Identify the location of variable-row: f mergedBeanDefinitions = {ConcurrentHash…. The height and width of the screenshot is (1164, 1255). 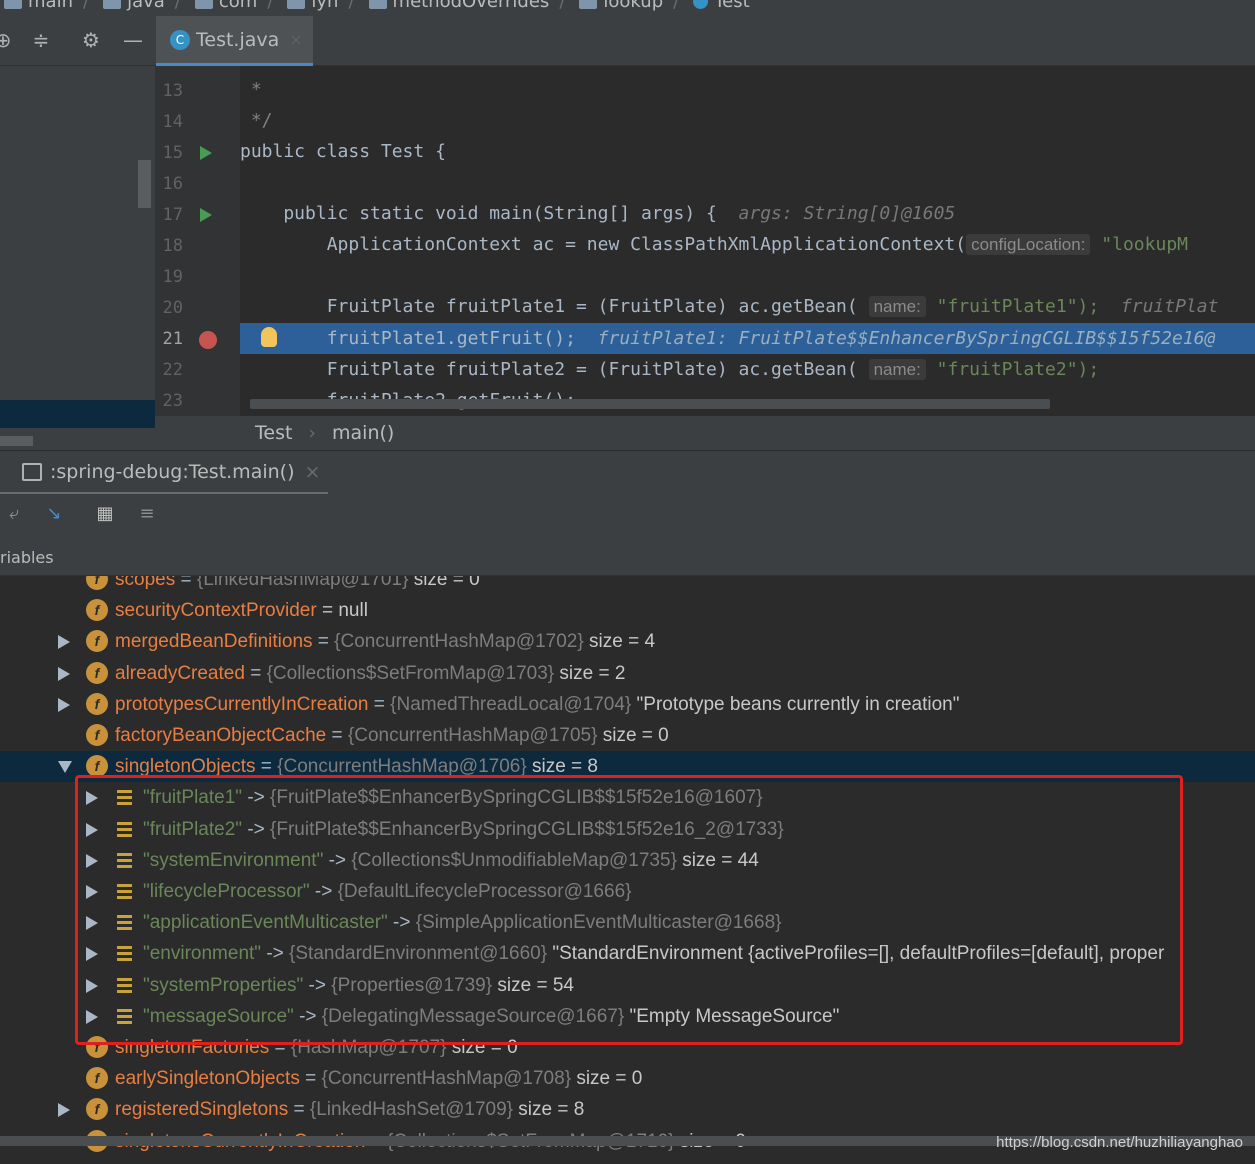
(627, 641).